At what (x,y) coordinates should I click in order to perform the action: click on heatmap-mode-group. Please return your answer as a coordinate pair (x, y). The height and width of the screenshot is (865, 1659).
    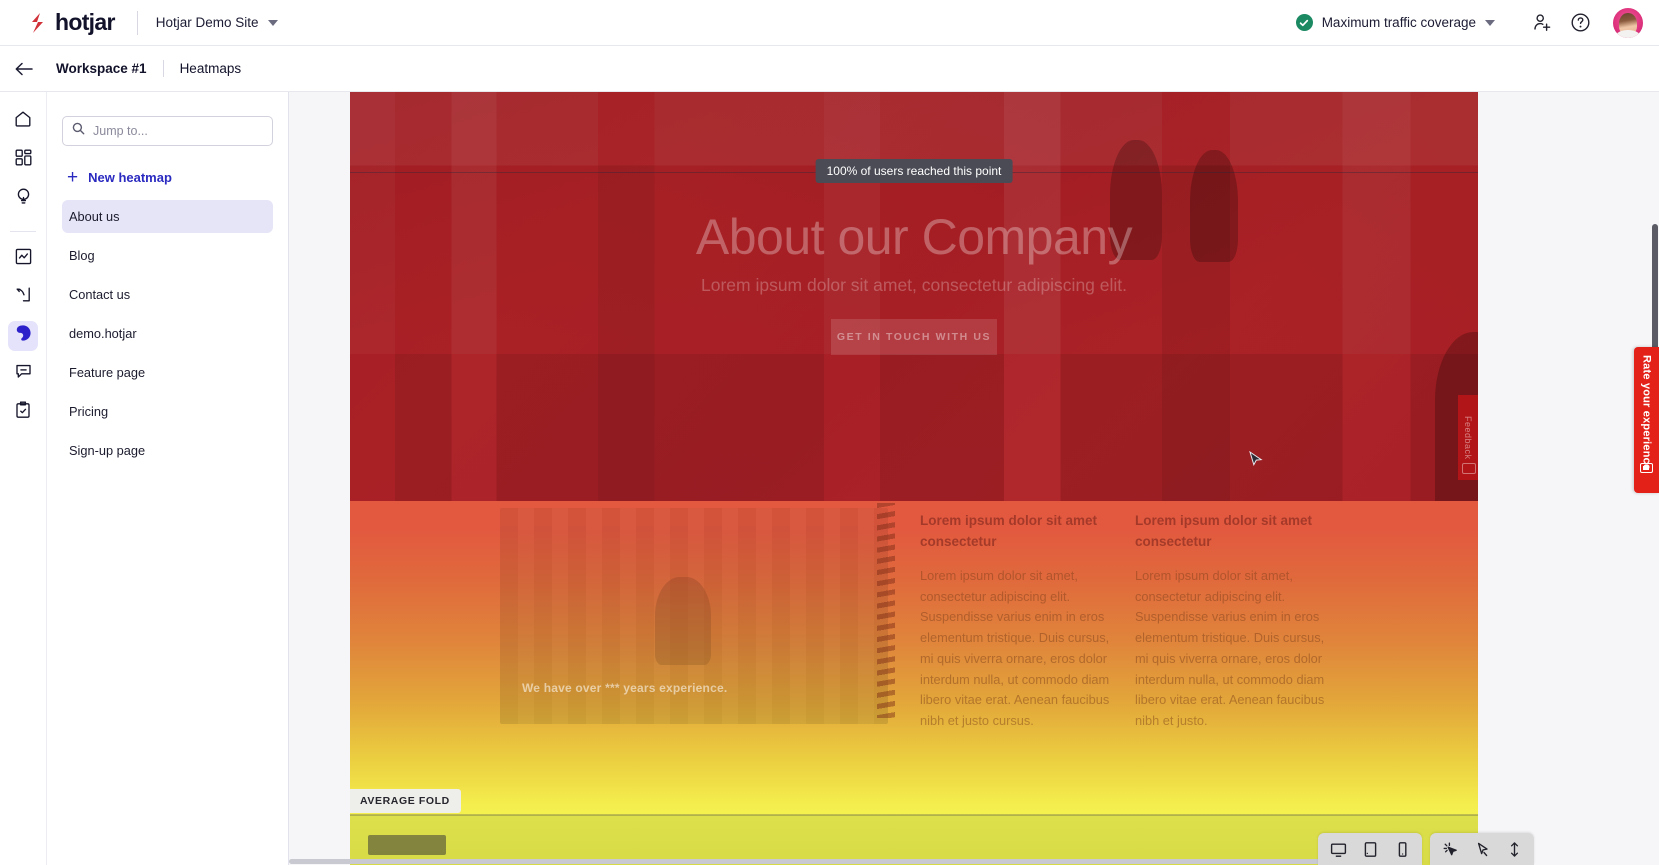
    Looking at the image, I should click on (1482, 849).